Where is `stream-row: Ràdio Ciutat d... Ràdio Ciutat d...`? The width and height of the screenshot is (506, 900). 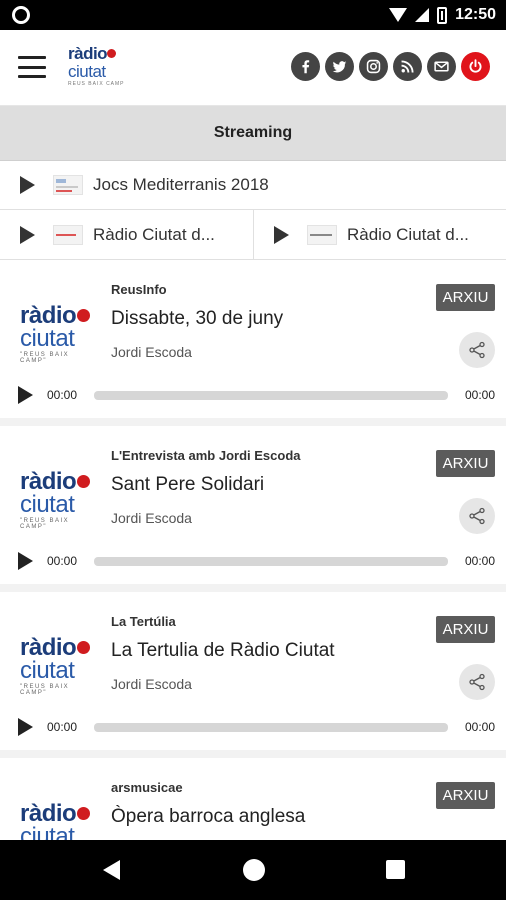
stream-row: Ràdio Ciutat d... Ràdio Ciutat d... is located at coordinates (253, 235).